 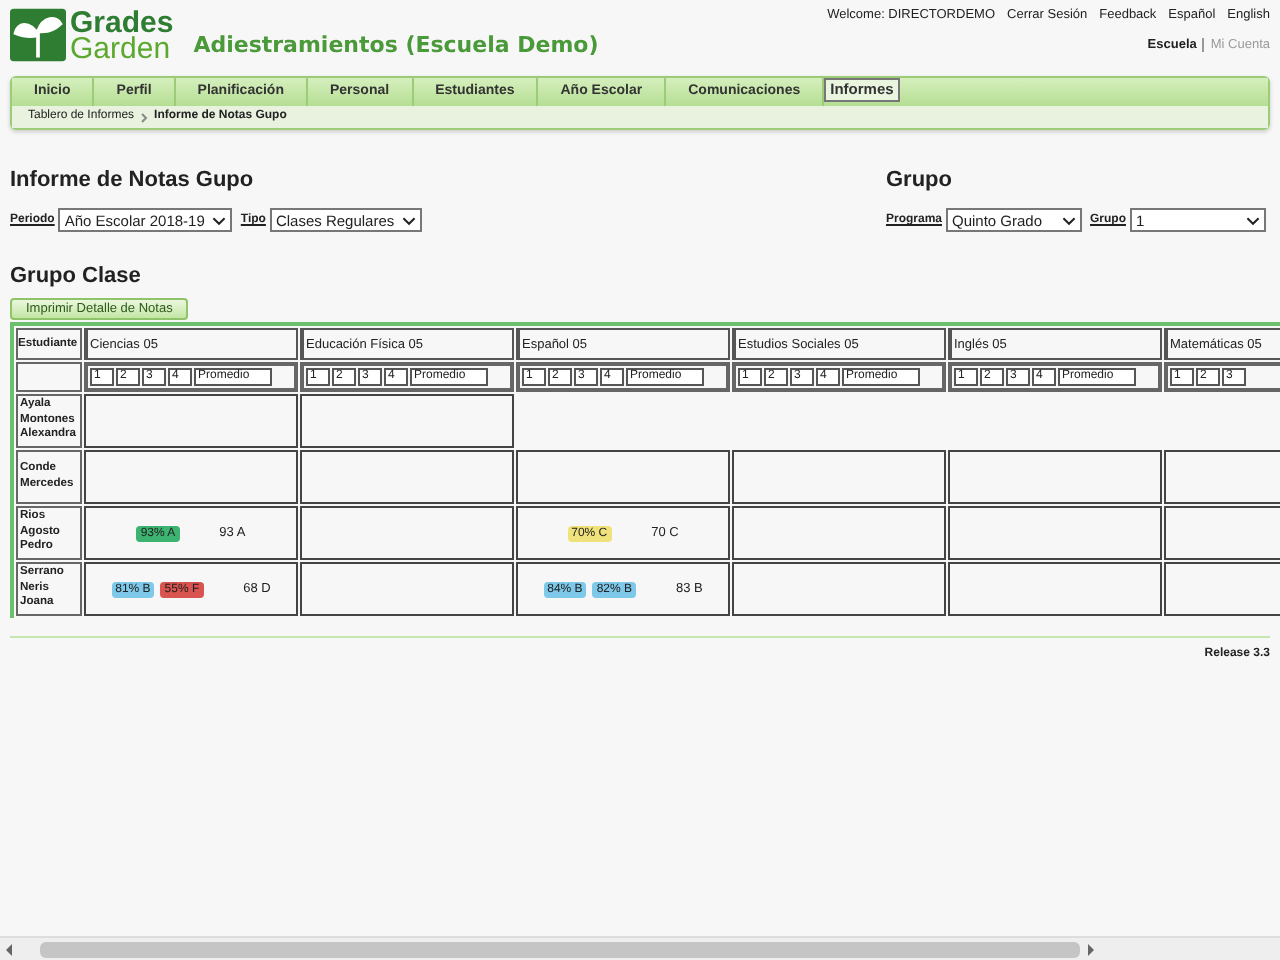 I want to click on school-title: Adiestramientos (Escuela Demo), so click(x=396, y=45).